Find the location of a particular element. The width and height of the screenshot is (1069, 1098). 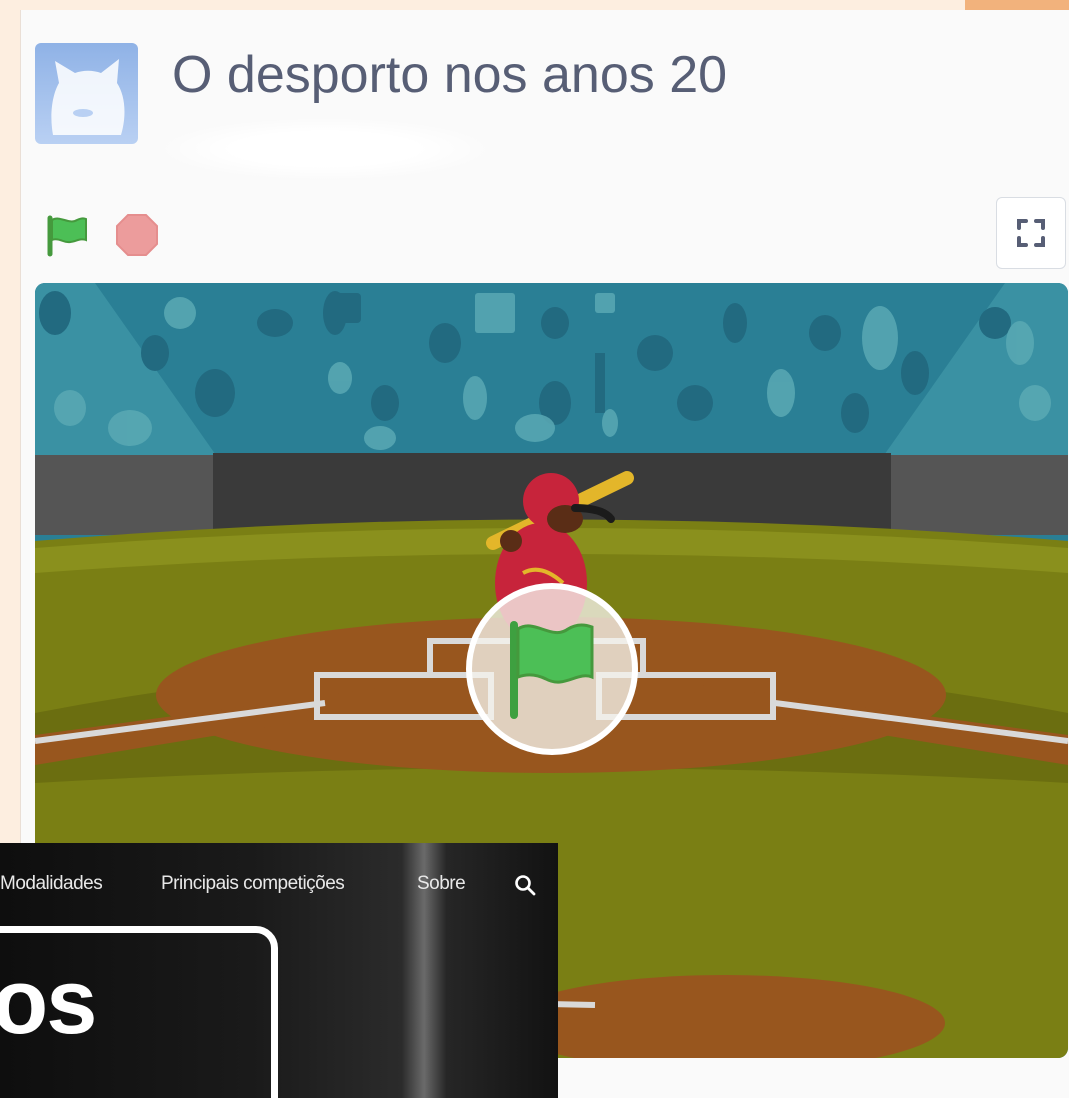

stop-sign-icon is located at coordinates (137, 235).